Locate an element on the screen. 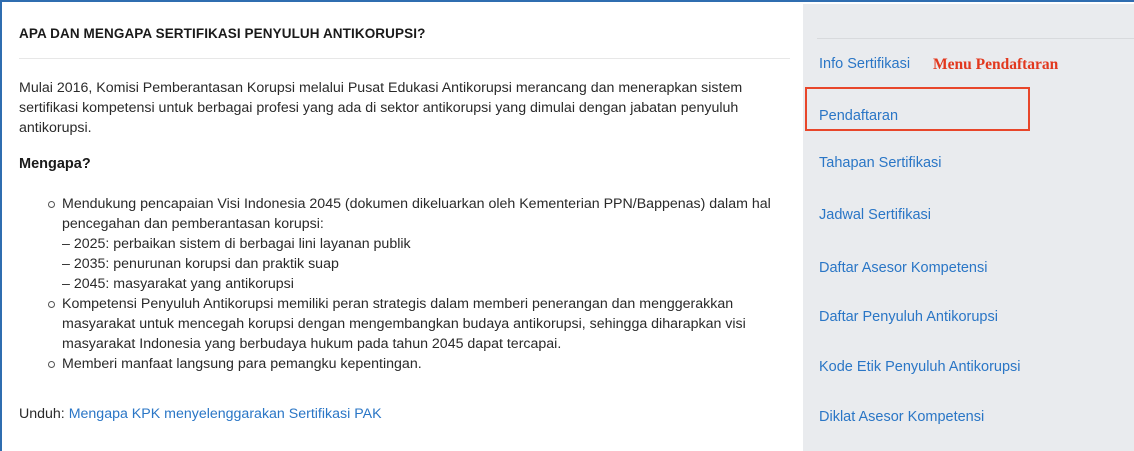 This screenshot has width=1134, height=451. download-label: Unduh: is located at coordinates (42, 414).